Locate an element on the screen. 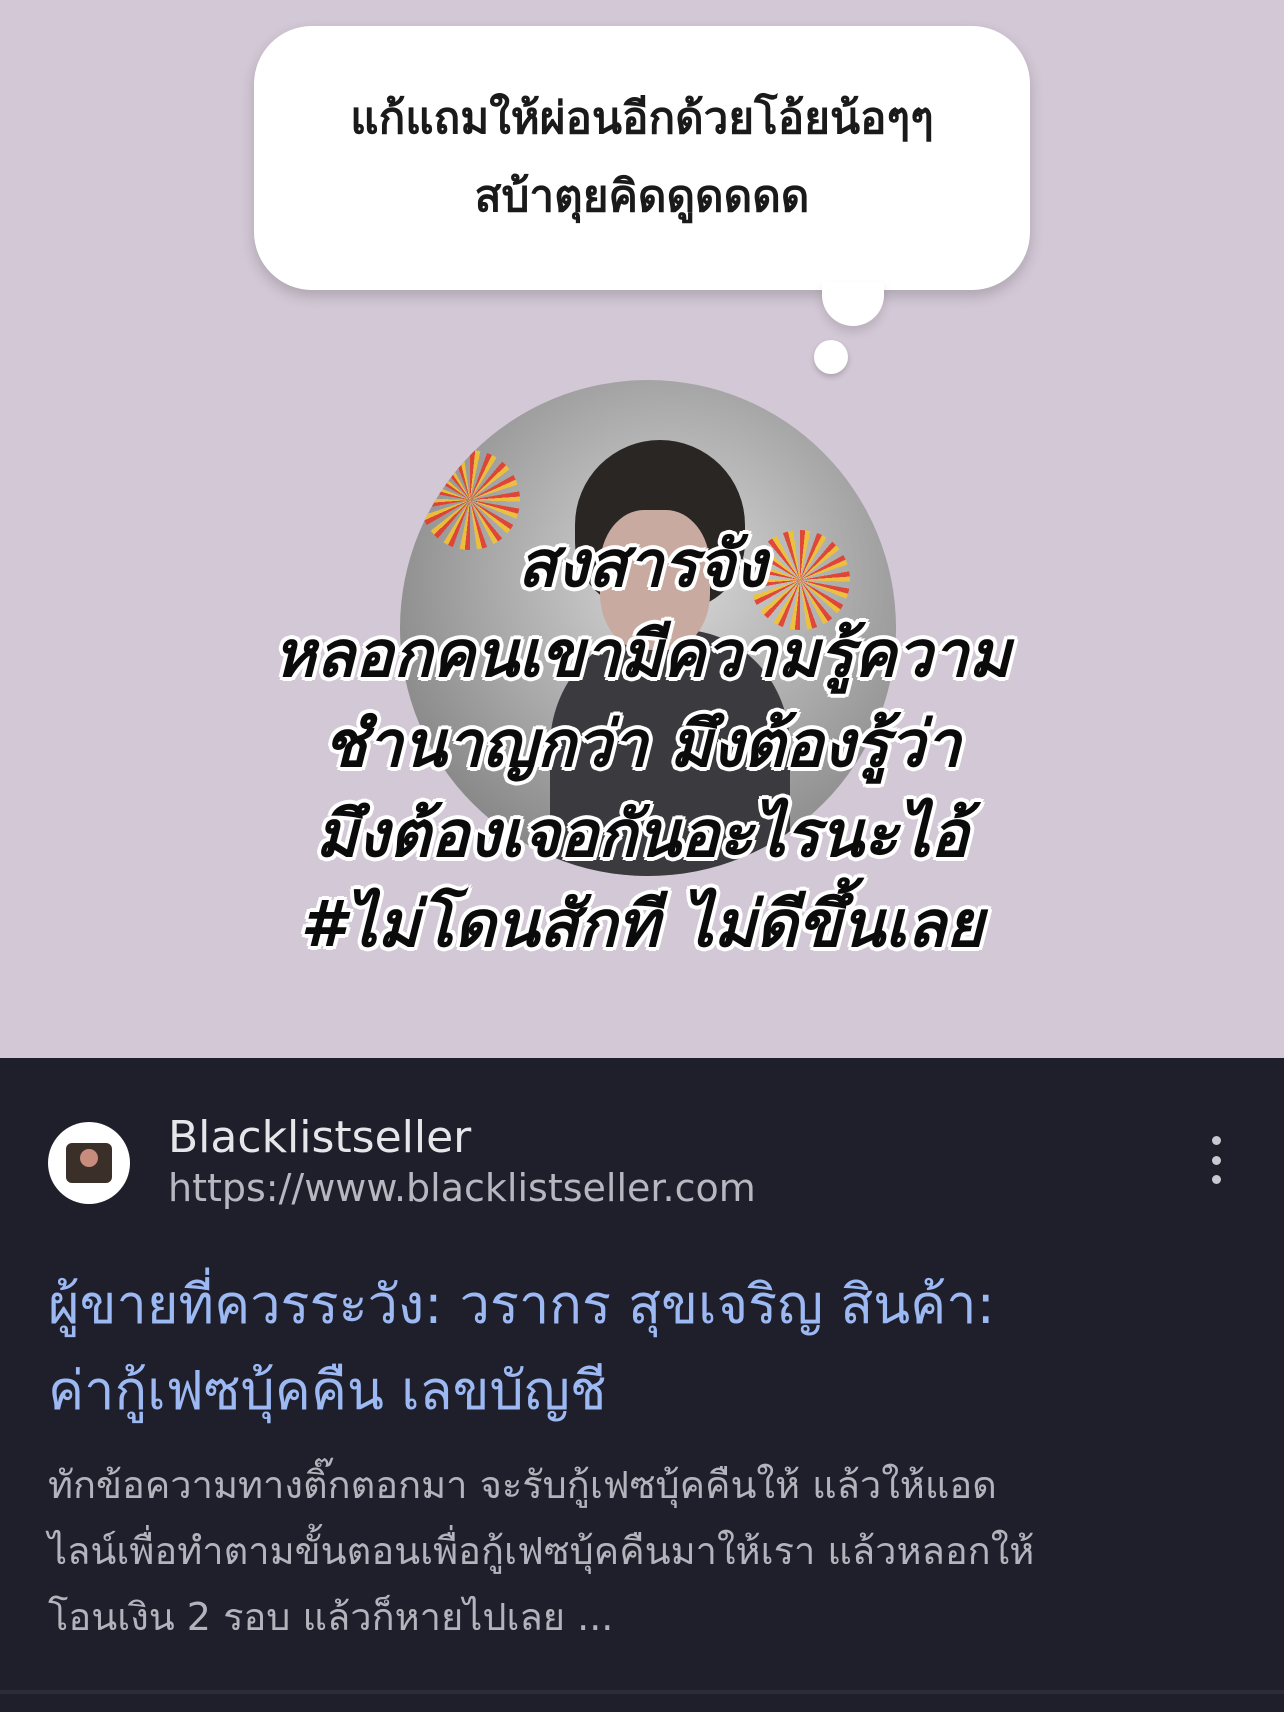 The image size is (1284, 1712). caption-line: #ไม่โดนสักที ไม่ดีขึ้นเลย is located at coordinates (642, 925).